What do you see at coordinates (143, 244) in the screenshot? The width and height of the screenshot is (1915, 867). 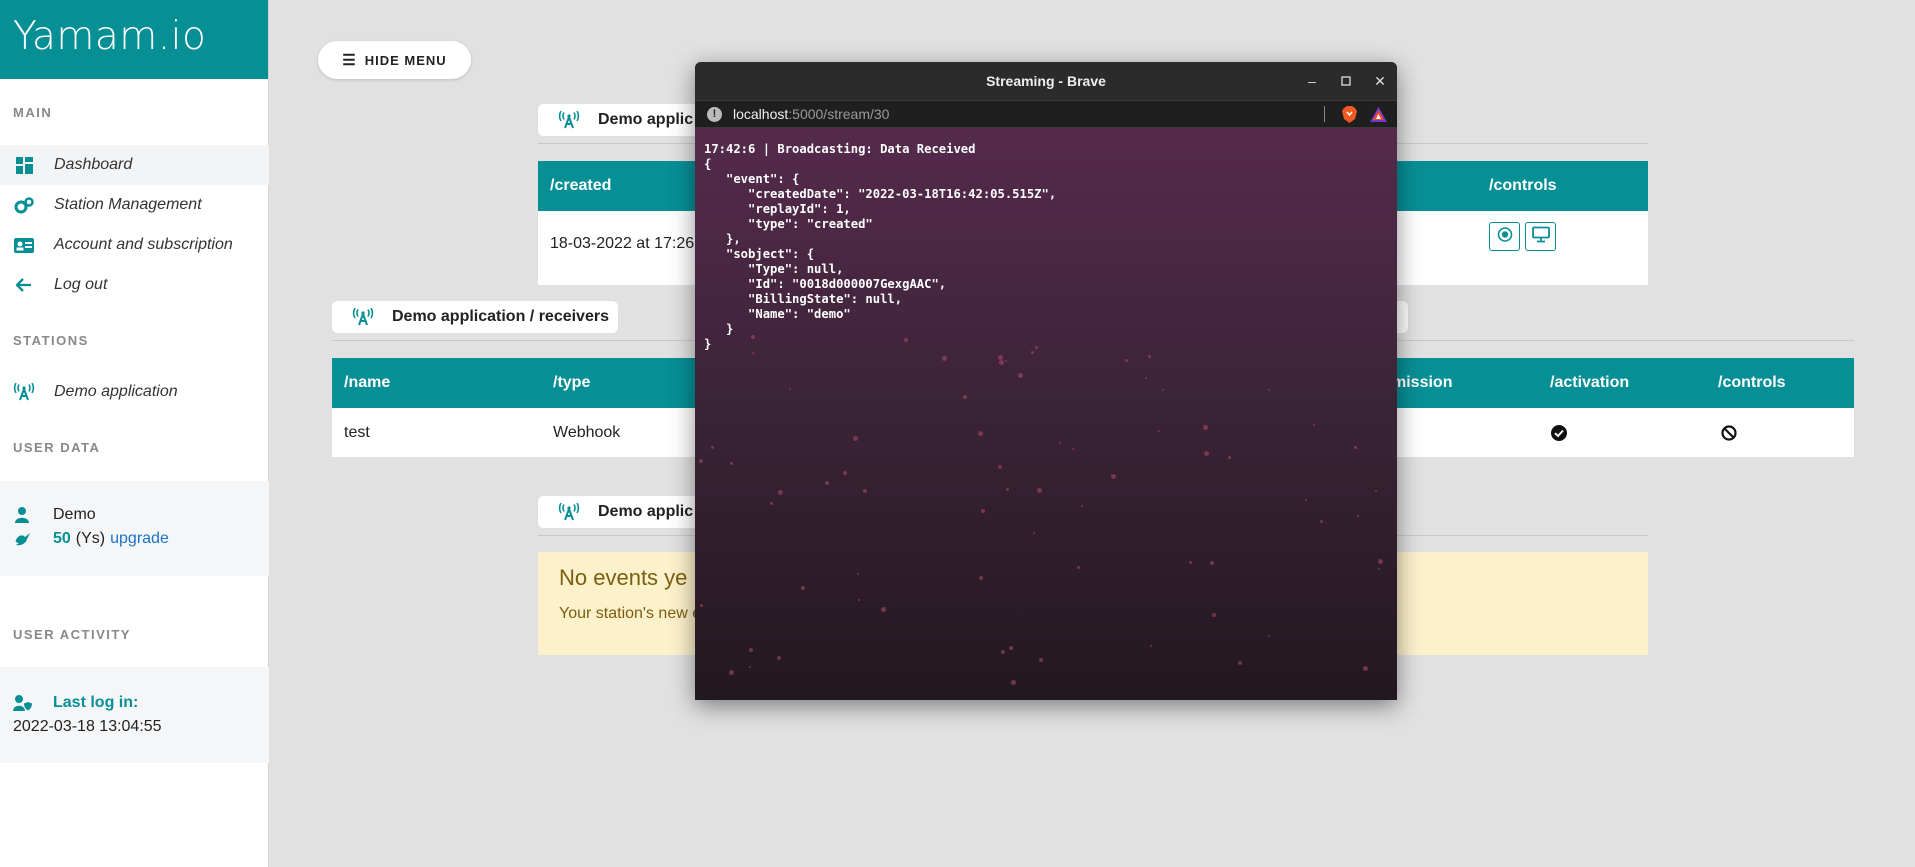 I see `sidebar-item-label: Account and subscription` at bounding box center [143, 244].